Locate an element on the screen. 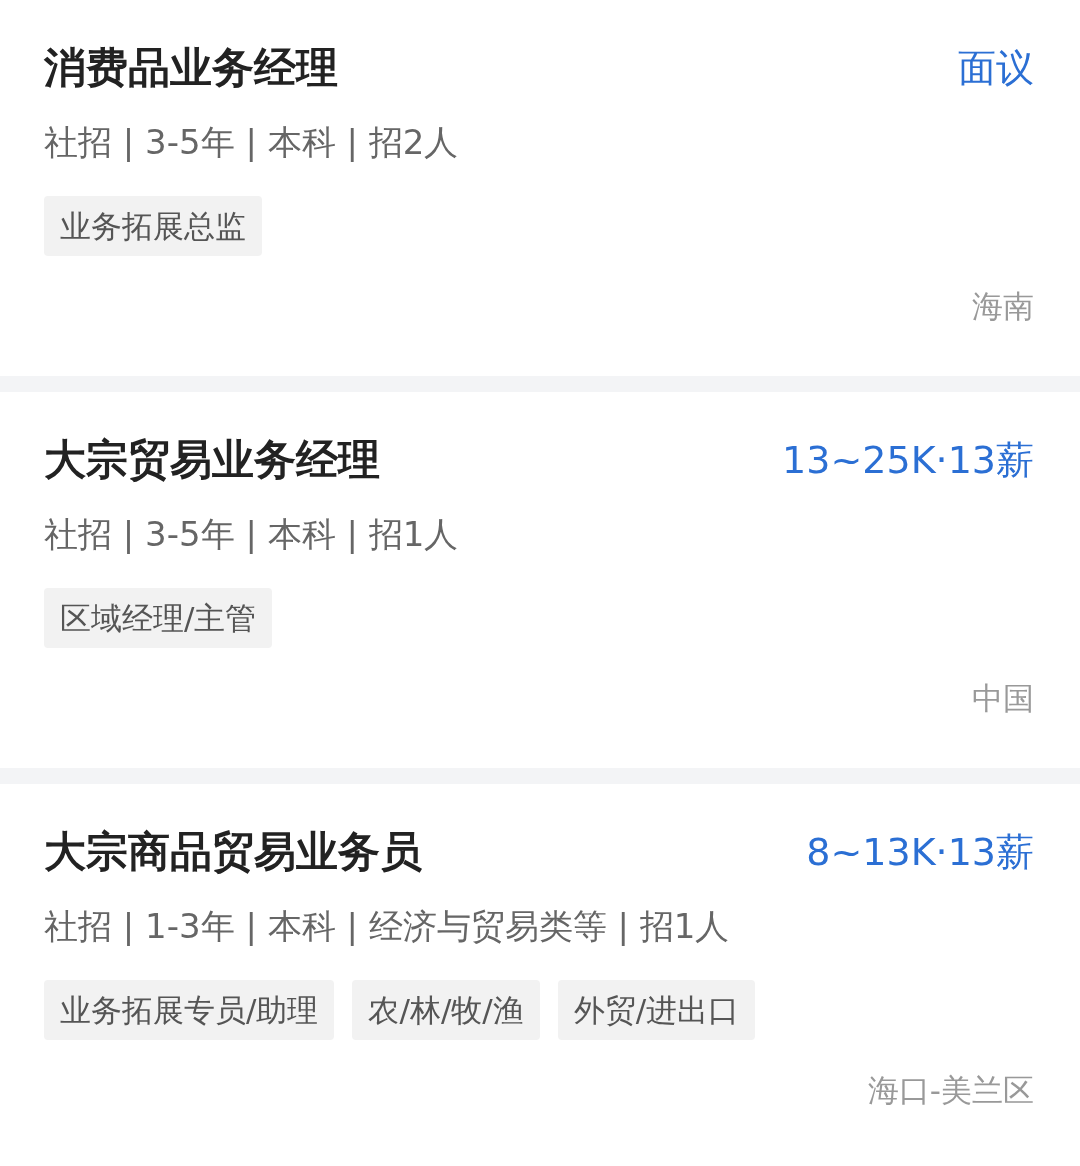 This screenshot has width=1080, height=1166. salary: 13~25K·13薪 is located at coordinates (908, 460).